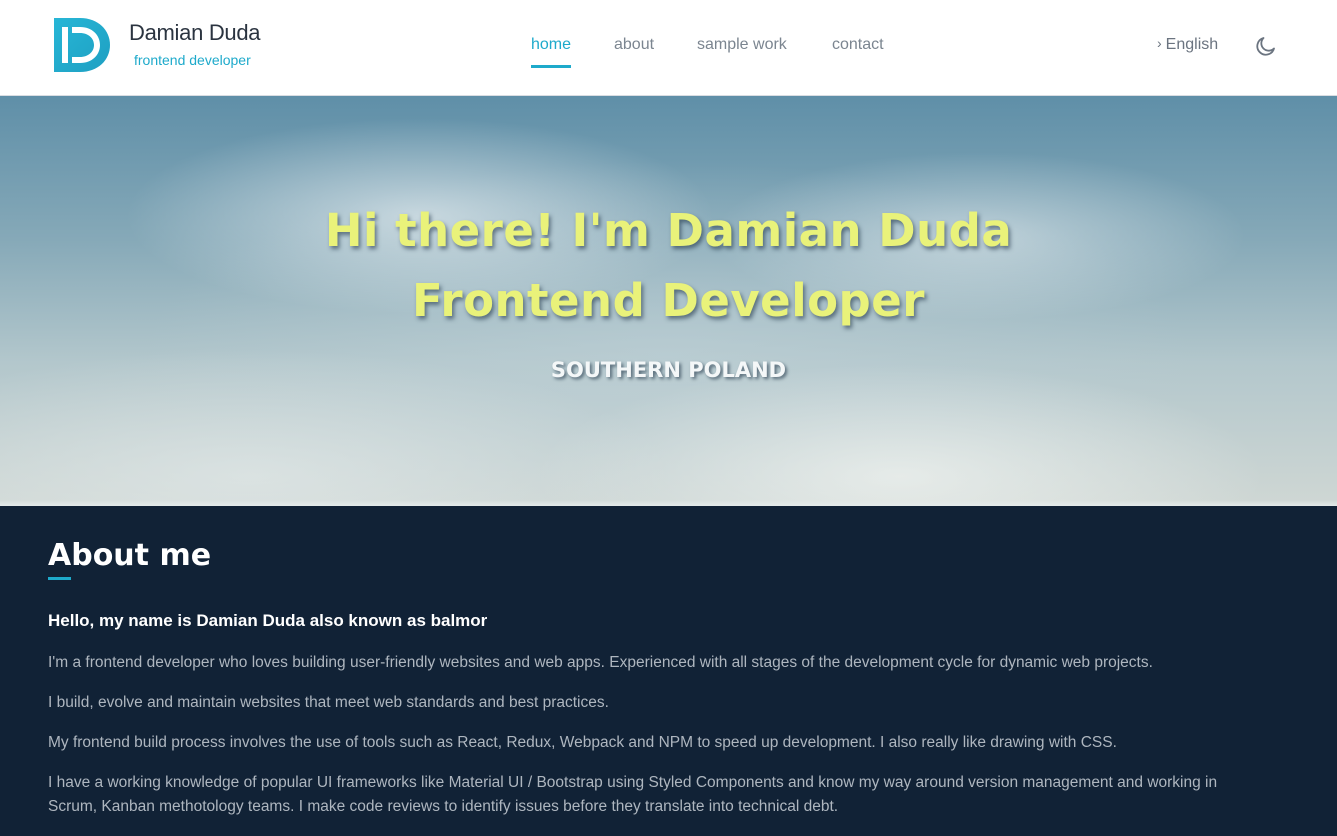  What do you see at coordinates (742, 44) in the screenshot?
I see `nav-sample-work-label: sample work` at bounding box center [742, 44].